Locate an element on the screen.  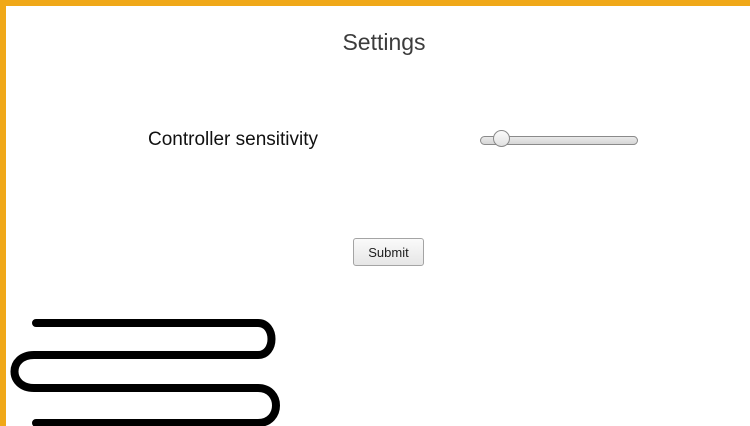
controller-sensitivity-slider is located at coordinates (559, 140).